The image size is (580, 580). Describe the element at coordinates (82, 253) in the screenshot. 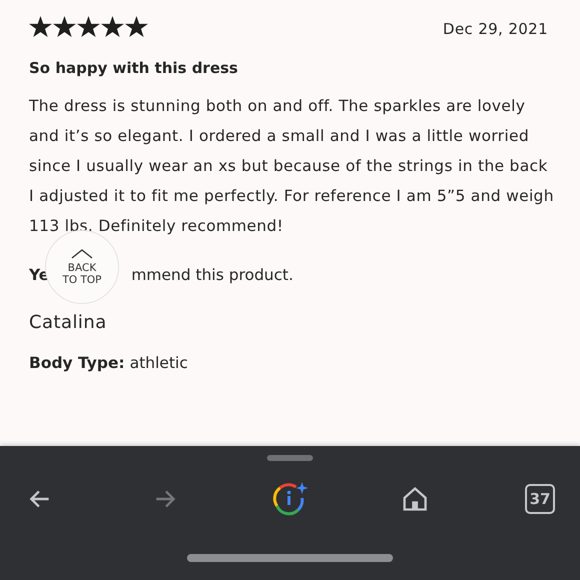

I see `chevron-up-icon` at that location.